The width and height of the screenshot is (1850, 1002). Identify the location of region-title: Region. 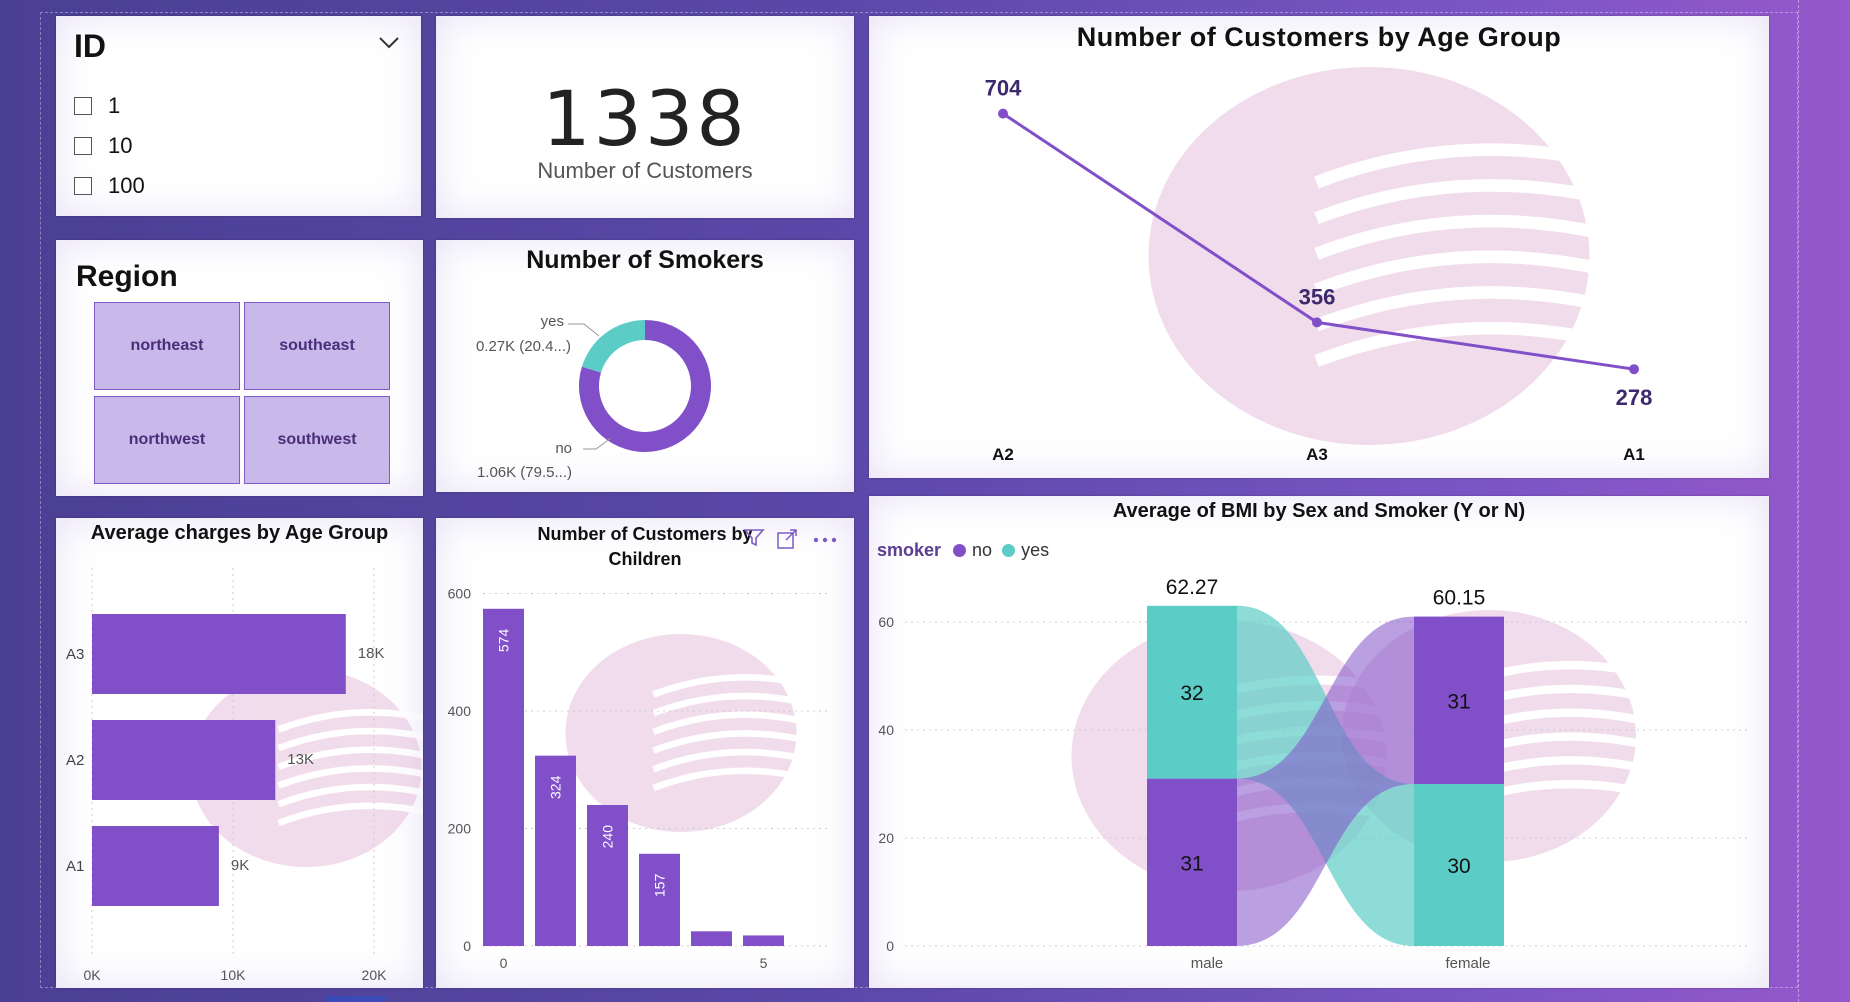
(127, 276).